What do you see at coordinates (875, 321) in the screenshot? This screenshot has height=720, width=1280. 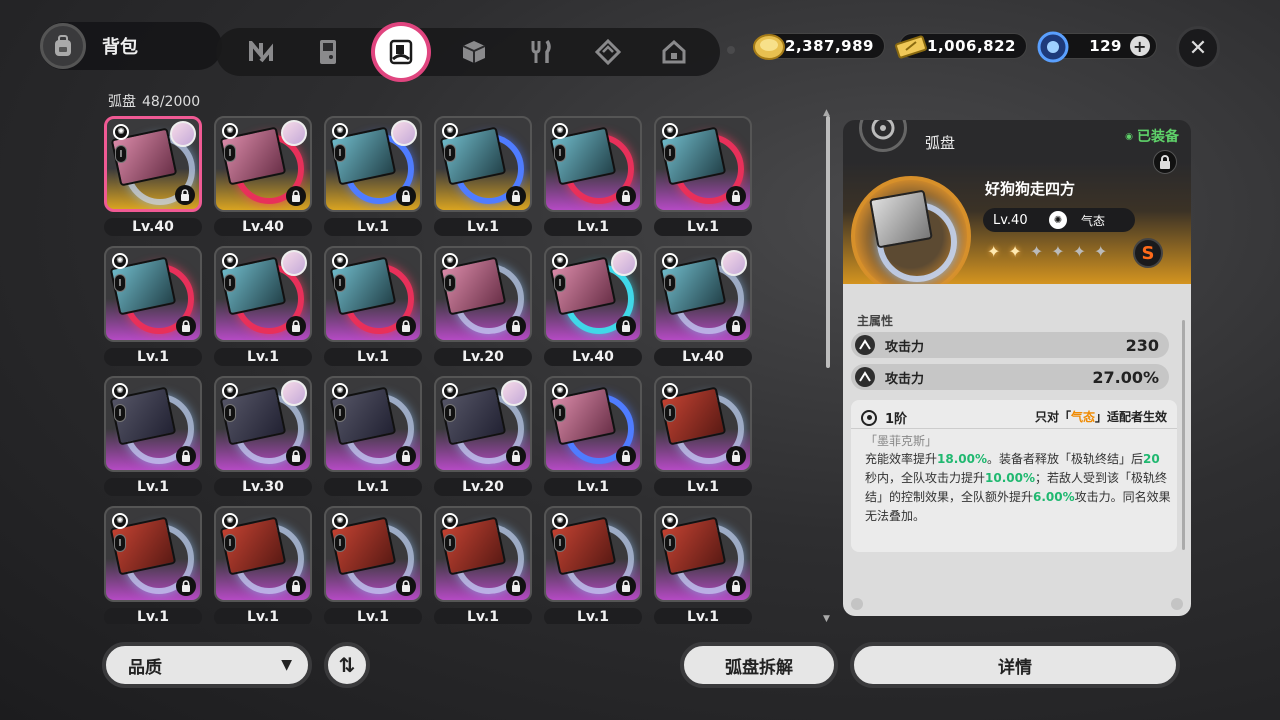 I see `main-stats-label: 主属性` at bounding box center [875, 321].